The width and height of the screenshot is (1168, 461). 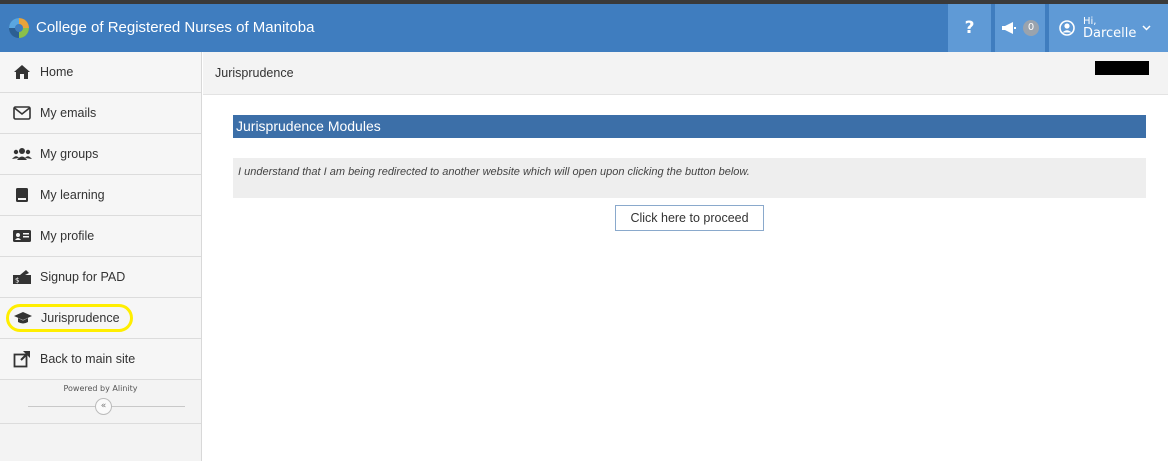 I want to click on section-title: Jurisprudence Modules, so click(x=689, y=126).